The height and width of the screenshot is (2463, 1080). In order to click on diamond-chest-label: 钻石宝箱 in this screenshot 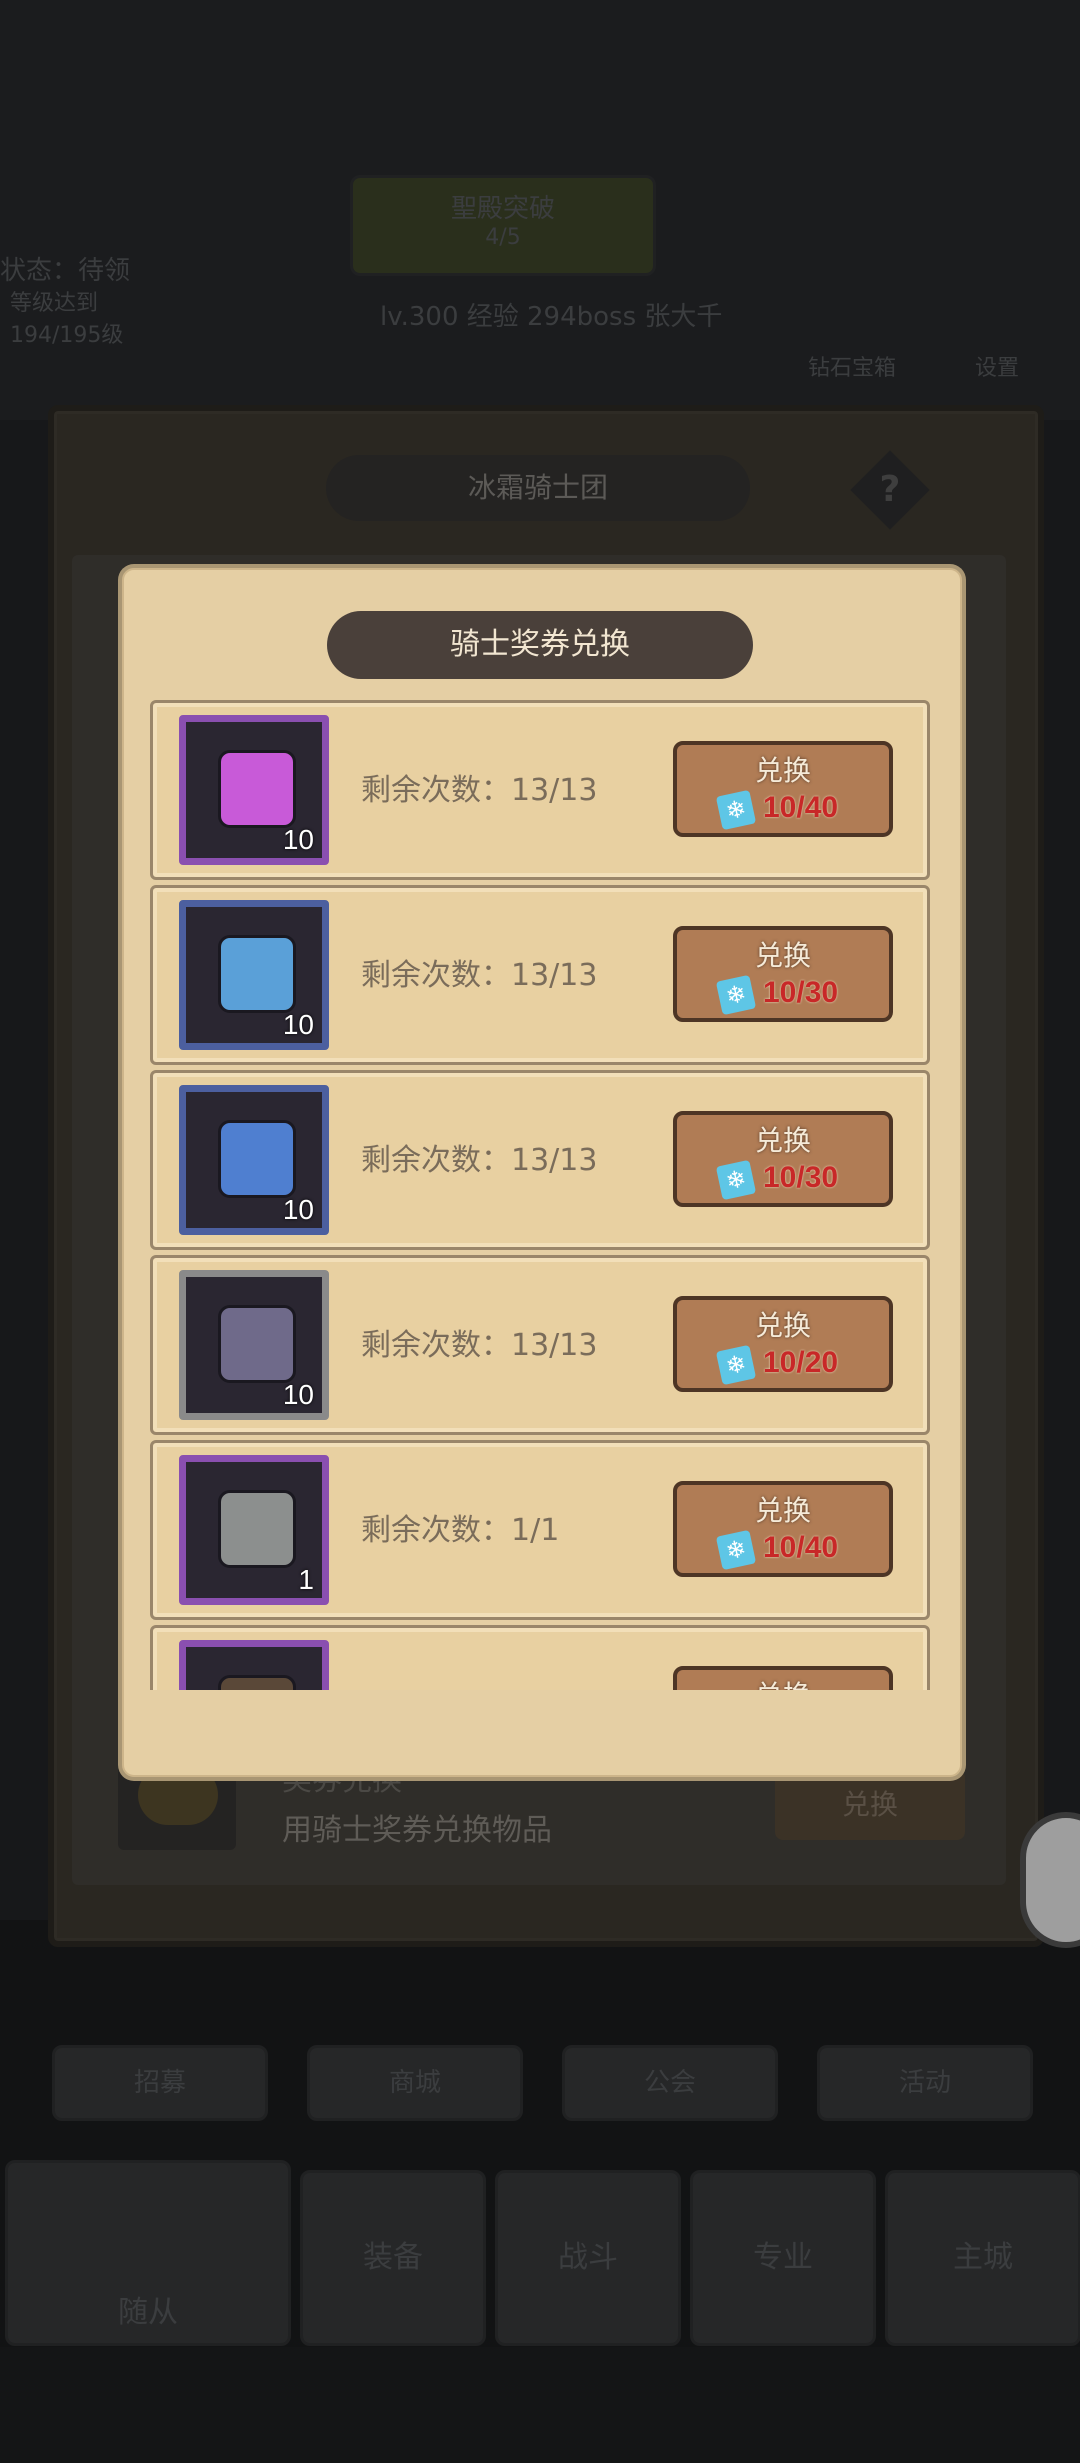, I will do `click(852, 366)`.